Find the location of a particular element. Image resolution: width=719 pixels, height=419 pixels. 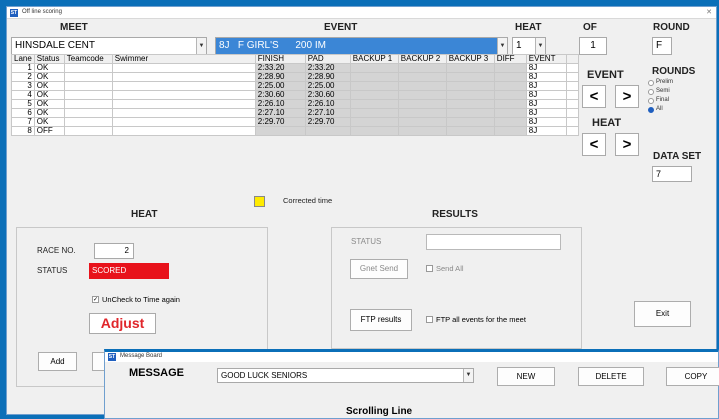

cell-finish is located at coordinates (280, 131).